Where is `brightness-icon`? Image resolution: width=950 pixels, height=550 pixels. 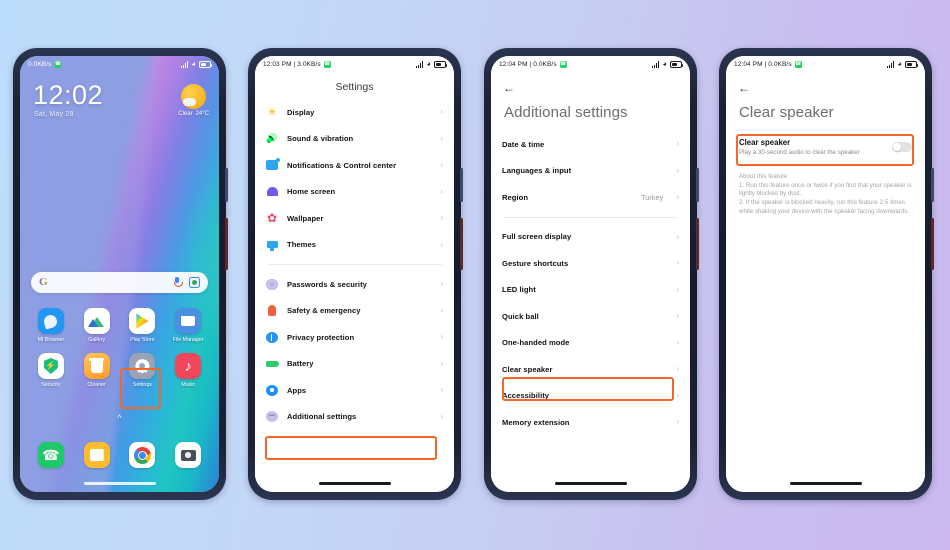 brightness-icon is located at coordinates (272, 112).